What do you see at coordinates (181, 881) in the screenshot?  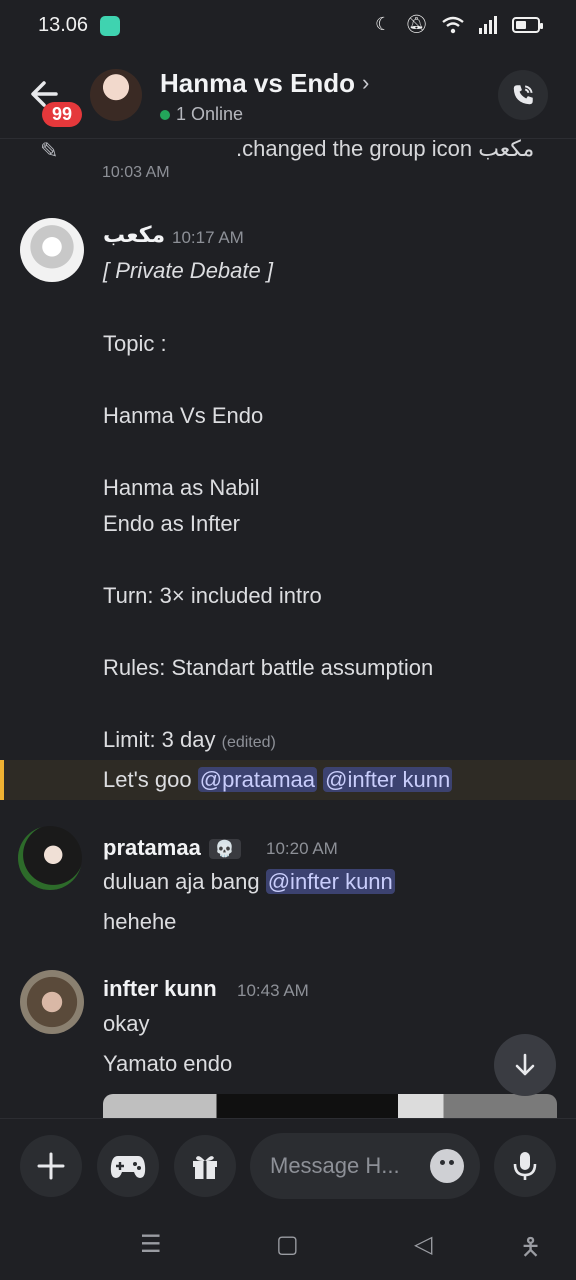 I see `message-line-text: duluan aja bang` at bounding box center [181, 881].